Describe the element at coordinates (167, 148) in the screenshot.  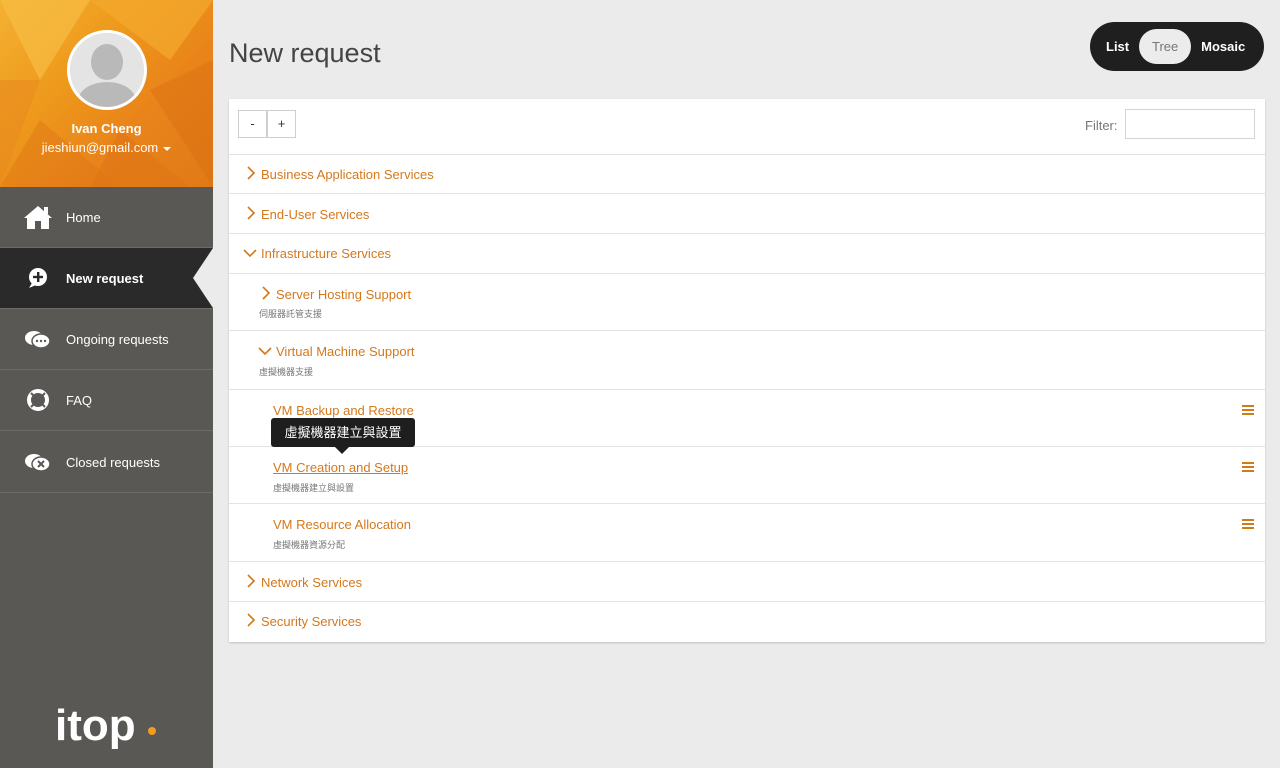
I see `caret-down-icon` at that location.